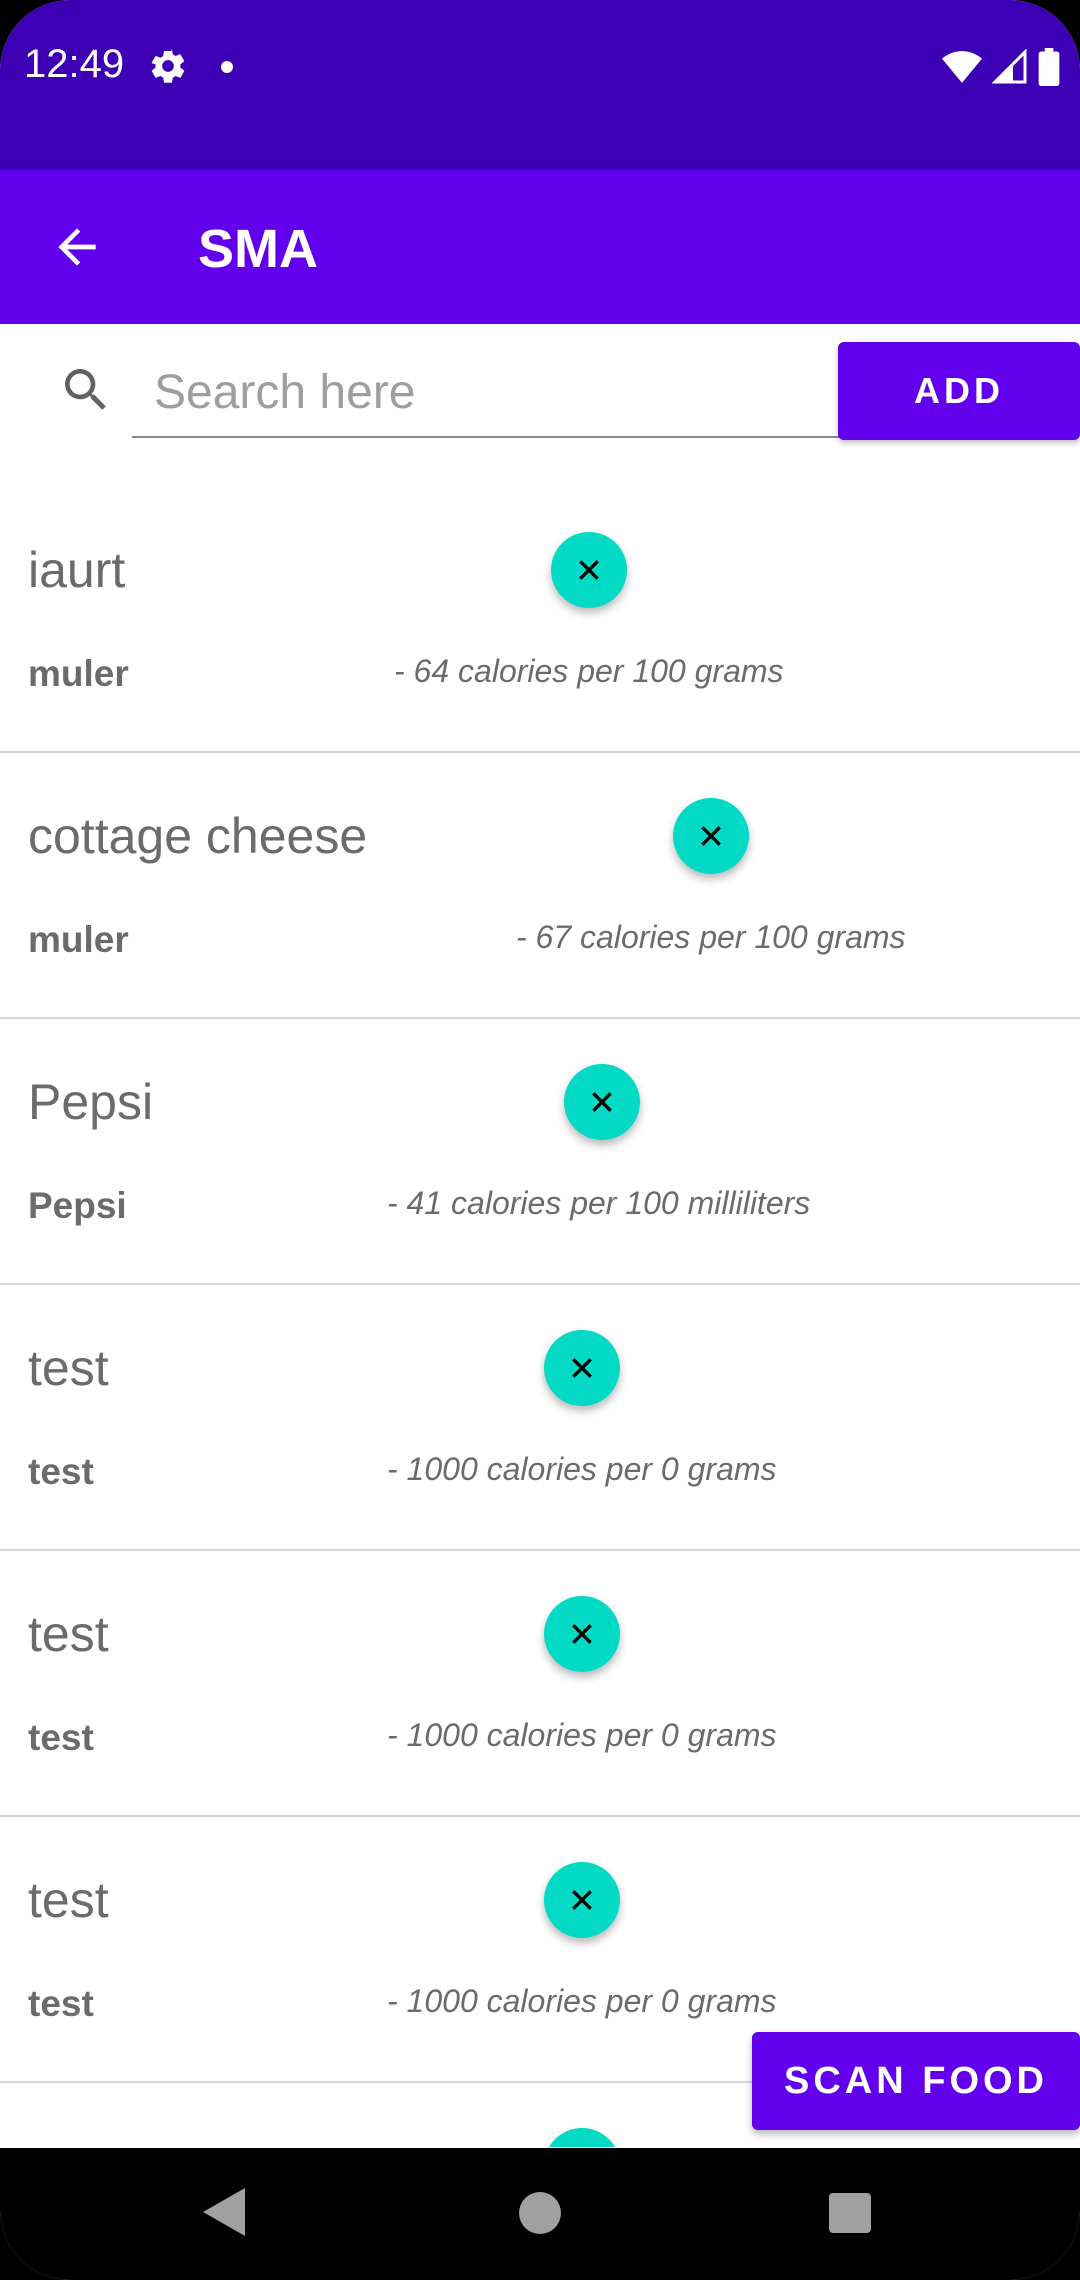 This screenshot has height=2280, width=1080. What do you see at coordinates (258, 249) in the screenshot?
I see `page-title: SMA` at bounding box center [258, 249].